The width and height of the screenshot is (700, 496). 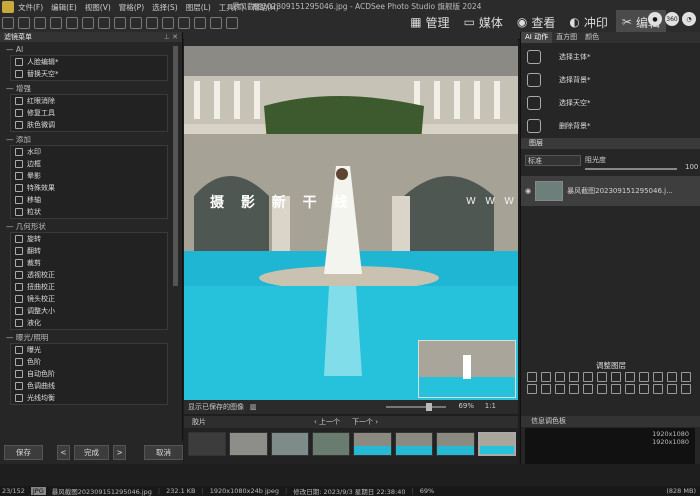 What do you see at coordinates (89, 350) in the screenshot?
I see `filter-exposure: 曝光` at bounding box center [89, 350].